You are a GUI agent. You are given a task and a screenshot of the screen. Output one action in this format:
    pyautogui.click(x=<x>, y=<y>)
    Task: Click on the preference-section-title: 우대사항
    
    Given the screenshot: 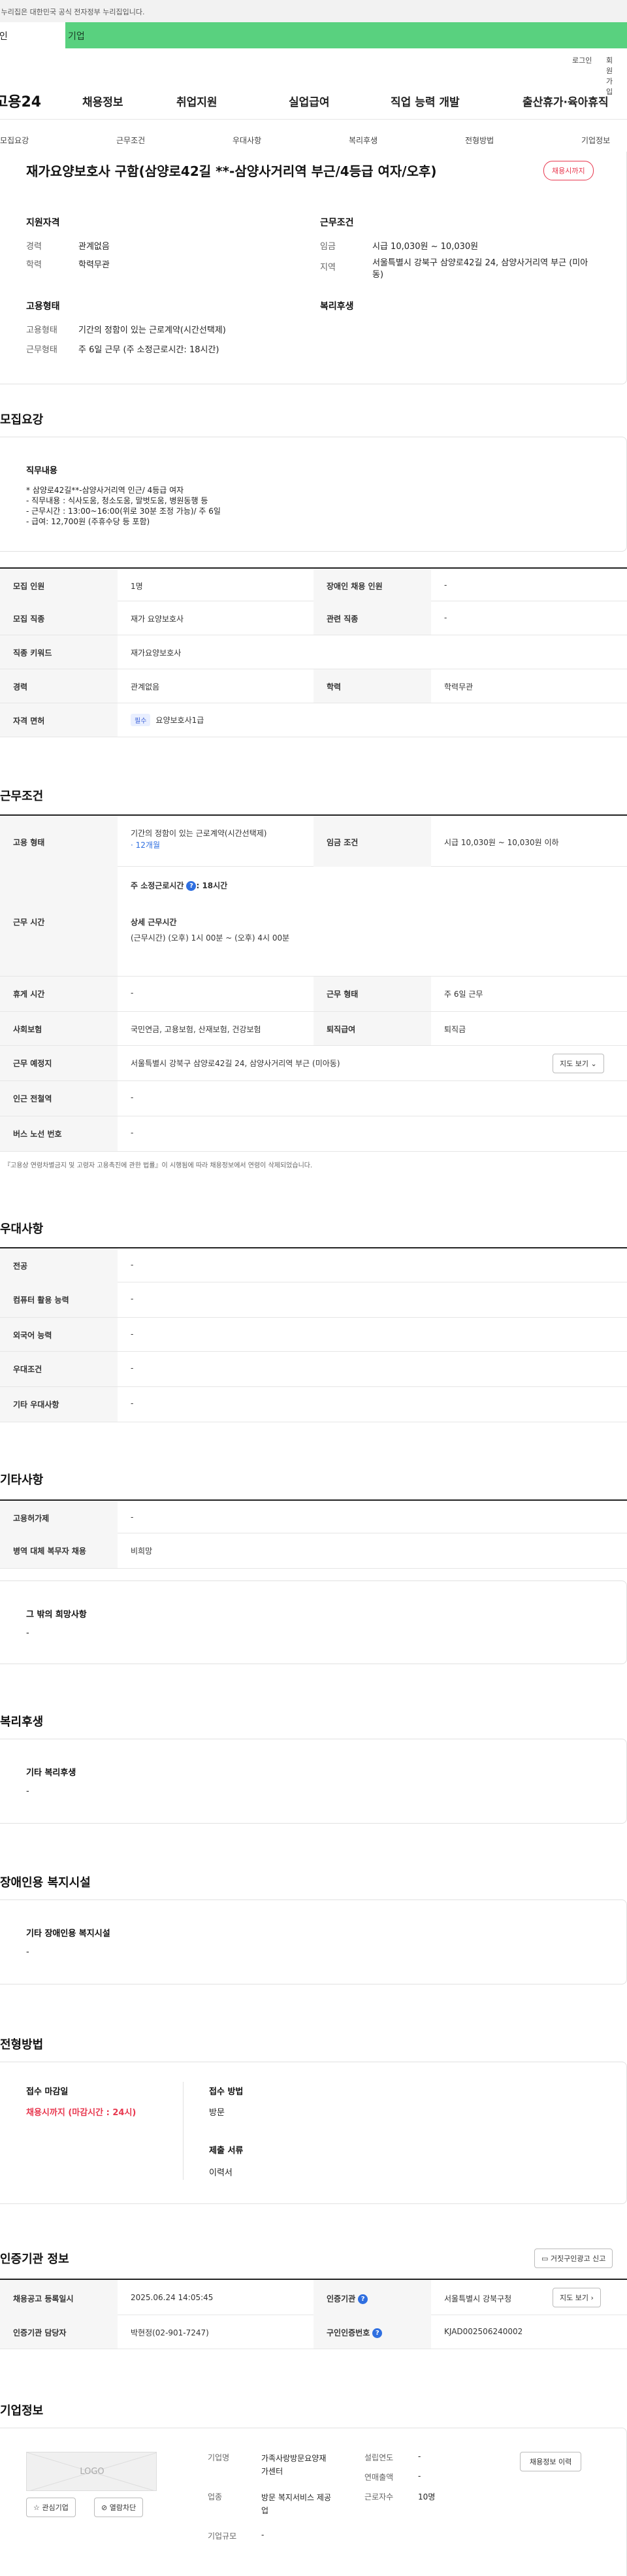 What is the action you would take?
    pyautogui.click(x=22, y=1229)
    